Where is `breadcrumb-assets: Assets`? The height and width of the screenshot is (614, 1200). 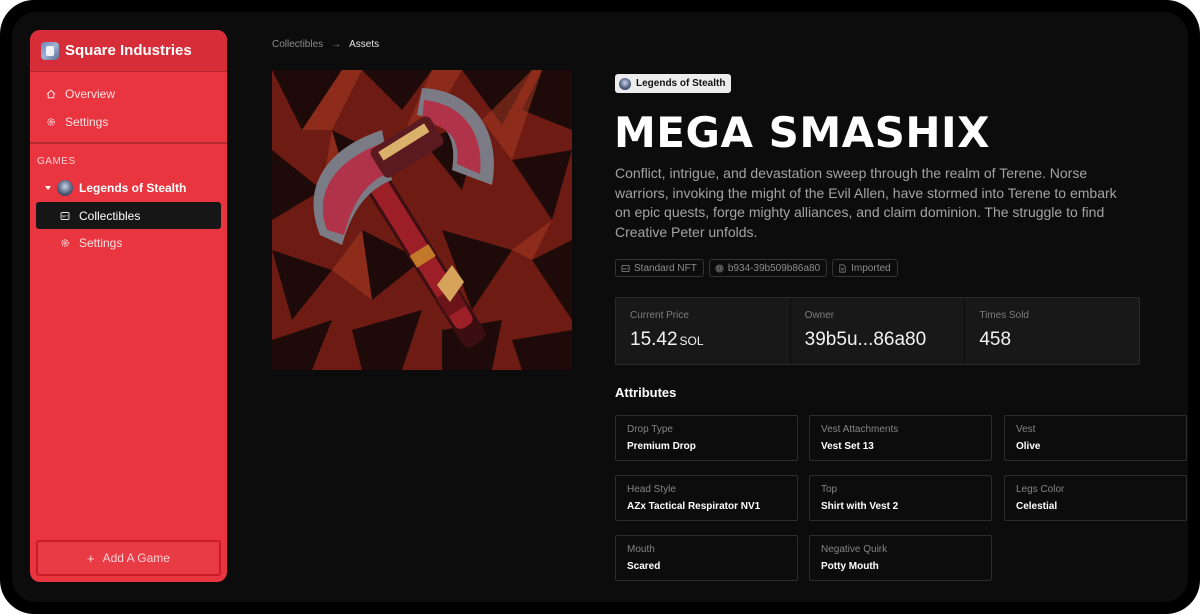 breadcrumb-assets: Assets is located at coordinates (364, 44).